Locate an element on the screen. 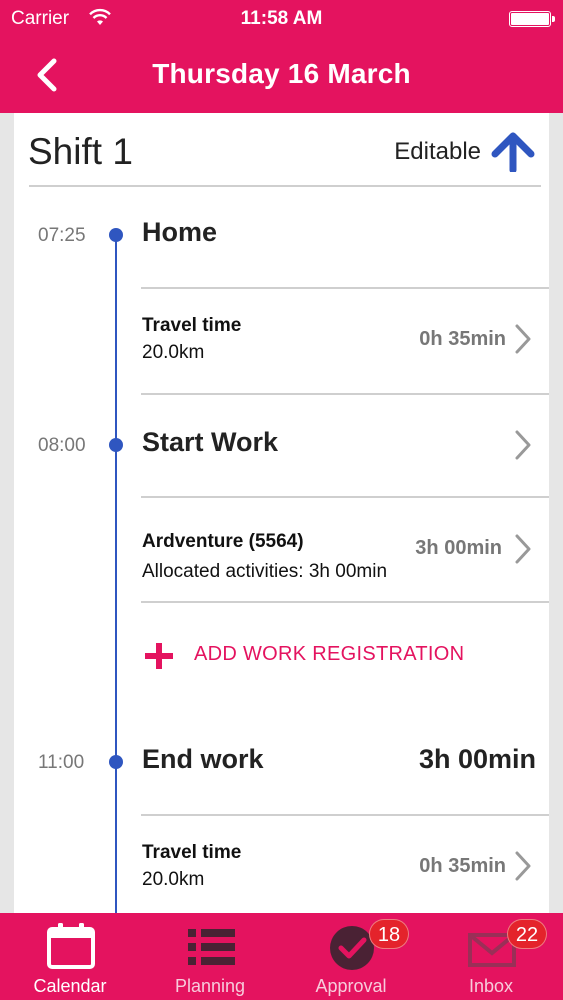  up-arrow-icon is located at coordinates (513, 152).